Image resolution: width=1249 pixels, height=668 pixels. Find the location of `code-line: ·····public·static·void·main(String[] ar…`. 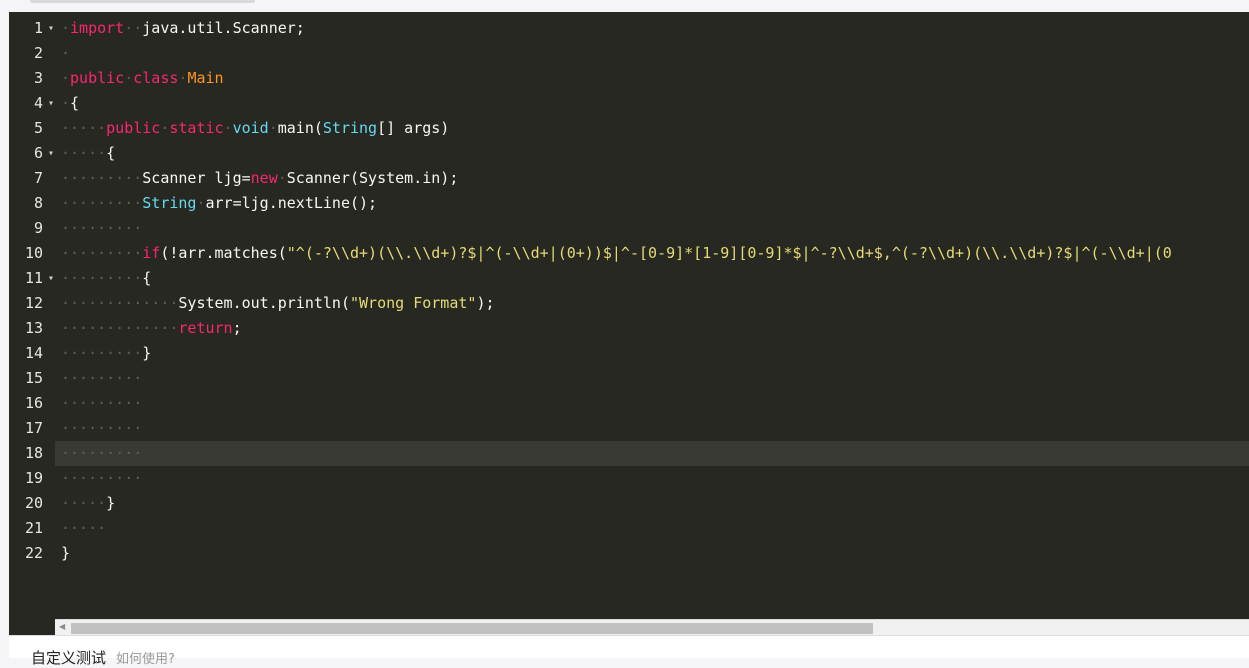

code-line: ·····public·static·void·main(String[] ar… is located at coordinates (652, 128).